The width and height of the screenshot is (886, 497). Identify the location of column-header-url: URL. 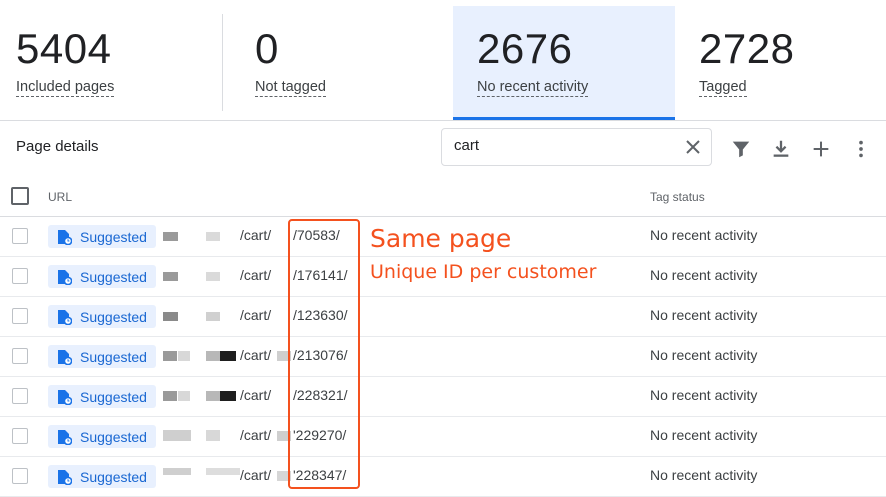
(60, 197).